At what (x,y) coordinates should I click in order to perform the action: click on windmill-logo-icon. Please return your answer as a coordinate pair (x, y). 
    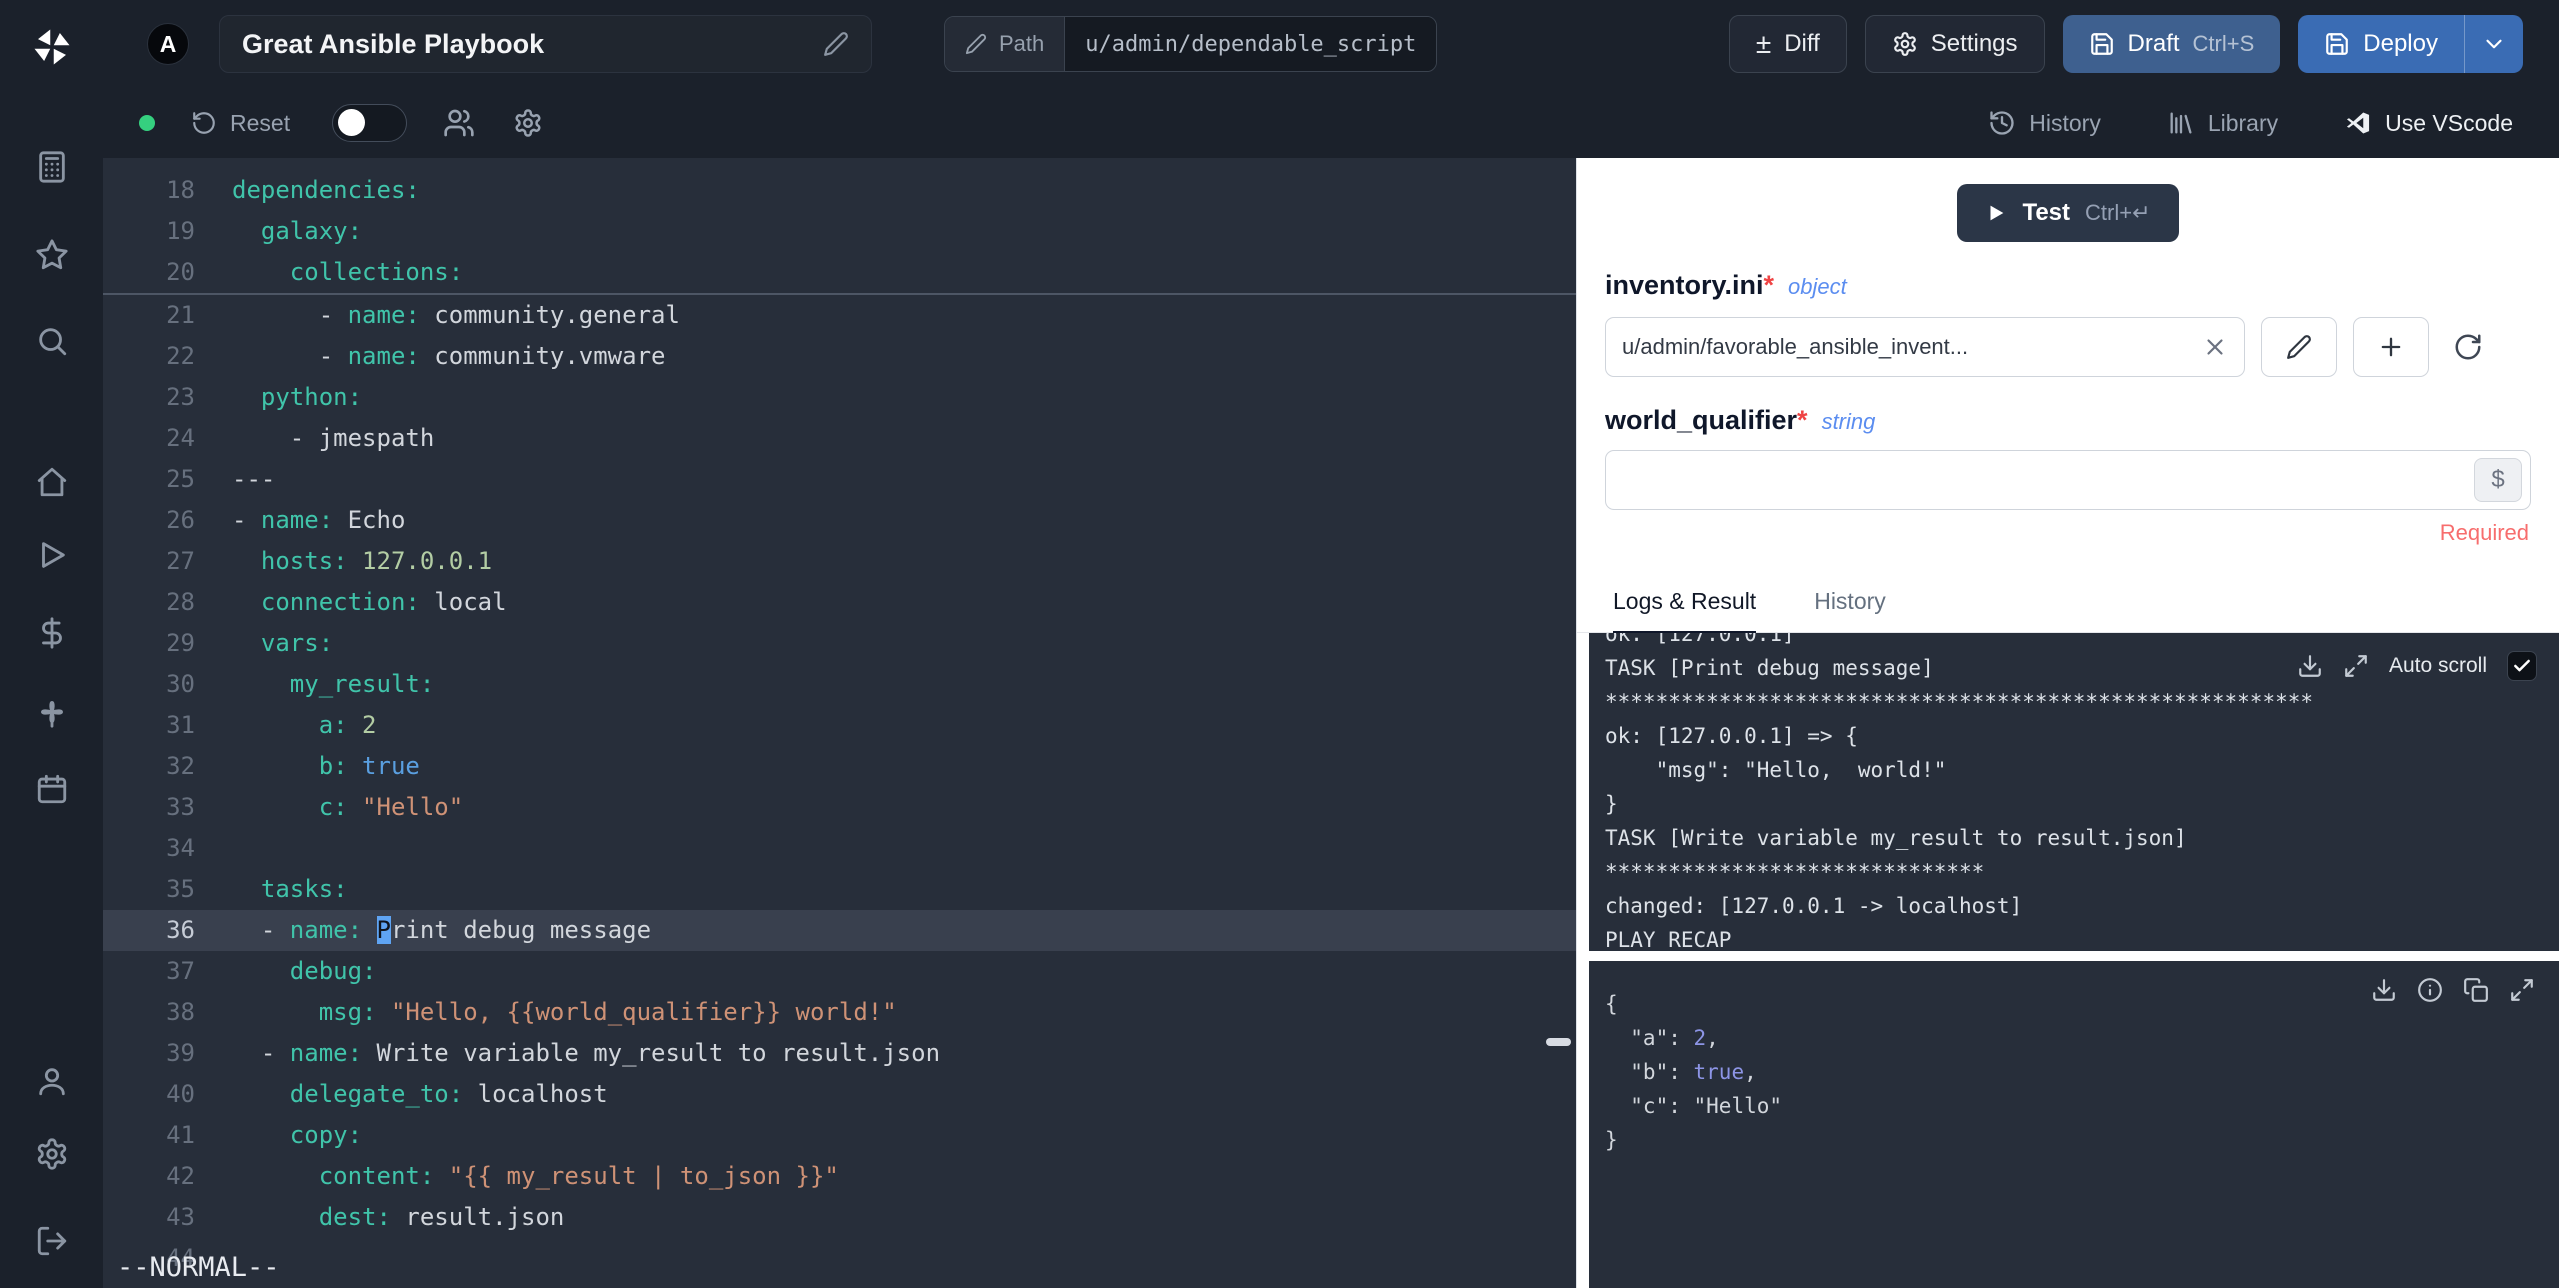
    Looking at the image, I should click on (52, 47).